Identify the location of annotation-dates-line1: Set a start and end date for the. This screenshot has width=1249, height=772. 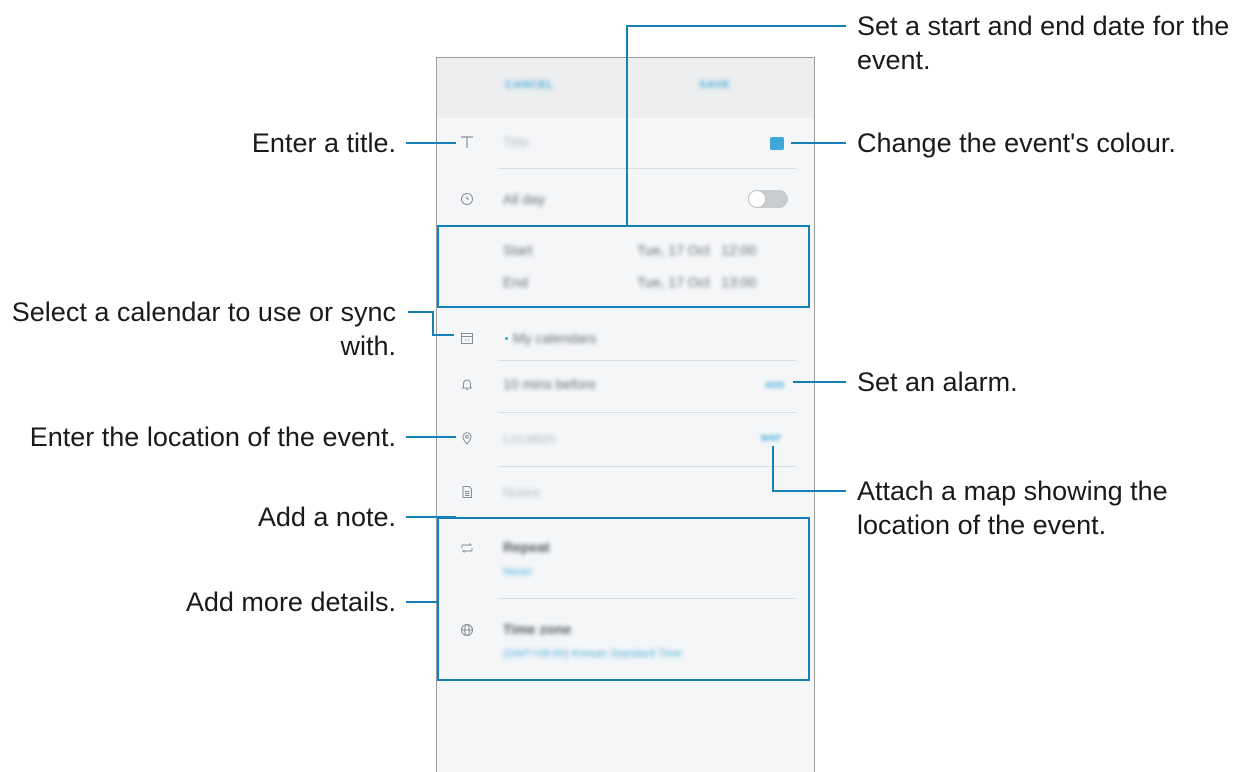
(1043, 26).